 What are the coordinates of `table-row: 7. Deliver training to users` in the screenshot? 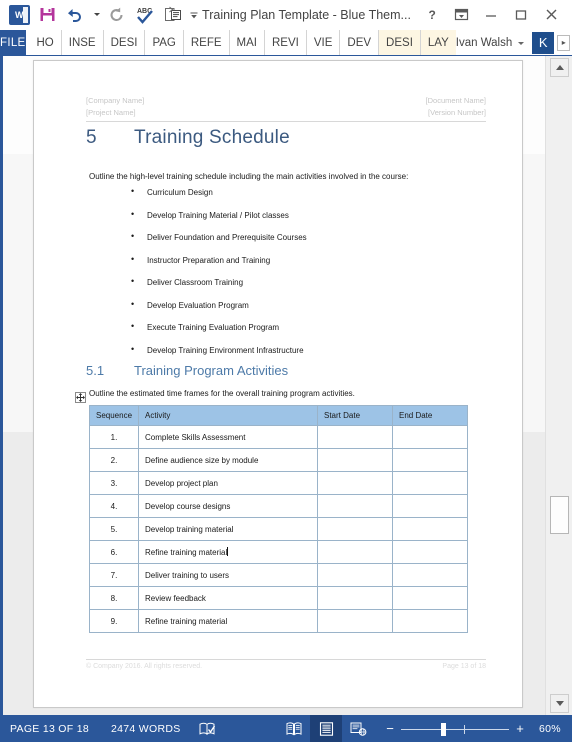 It's located at (278, 575).